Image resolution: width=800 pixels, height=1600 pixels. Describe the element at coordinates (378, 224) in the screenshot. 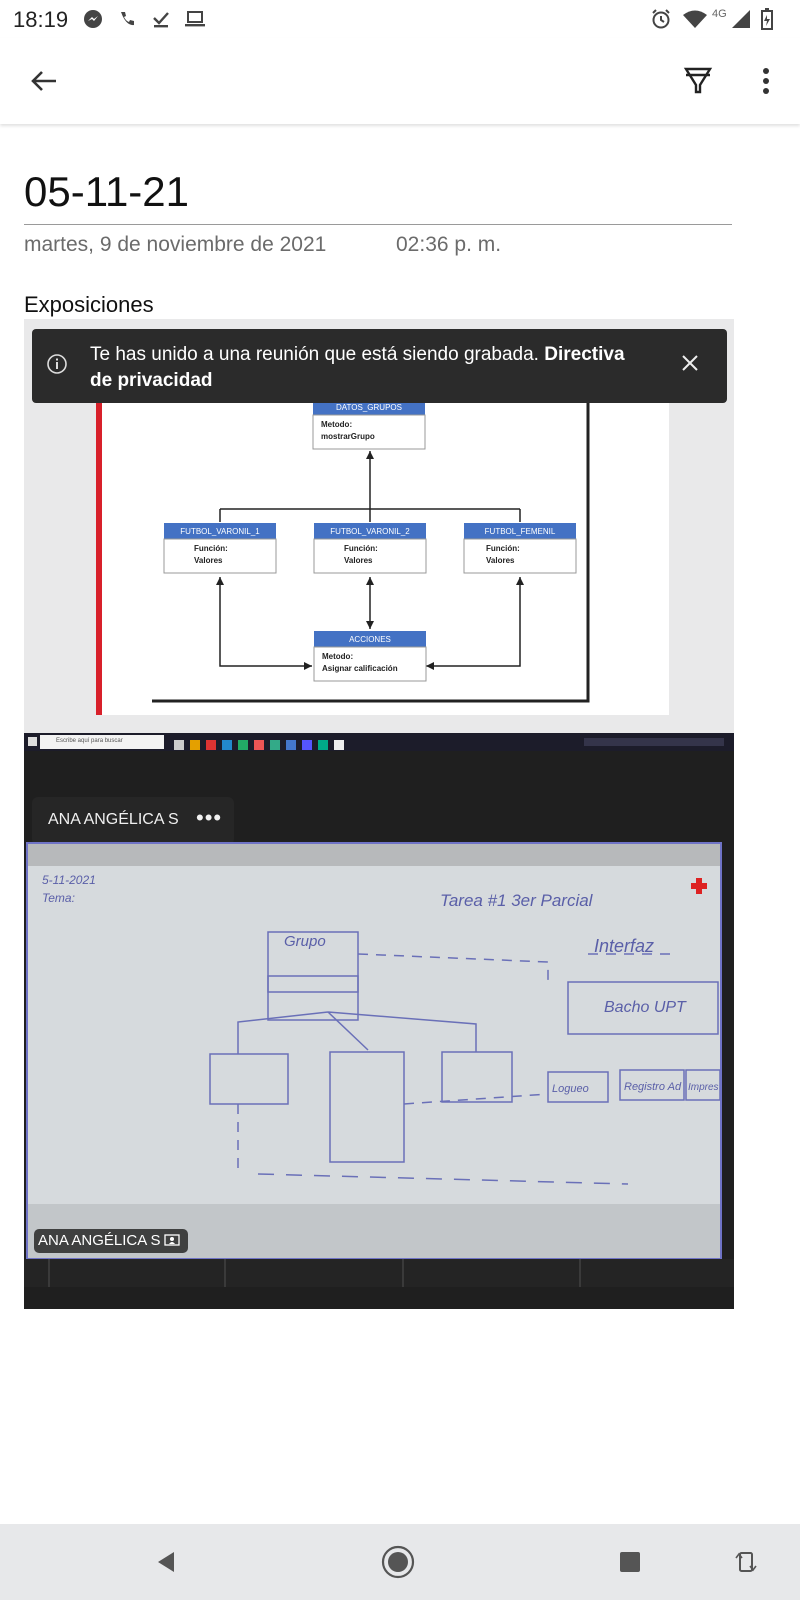

I see `title-divider` at that location.